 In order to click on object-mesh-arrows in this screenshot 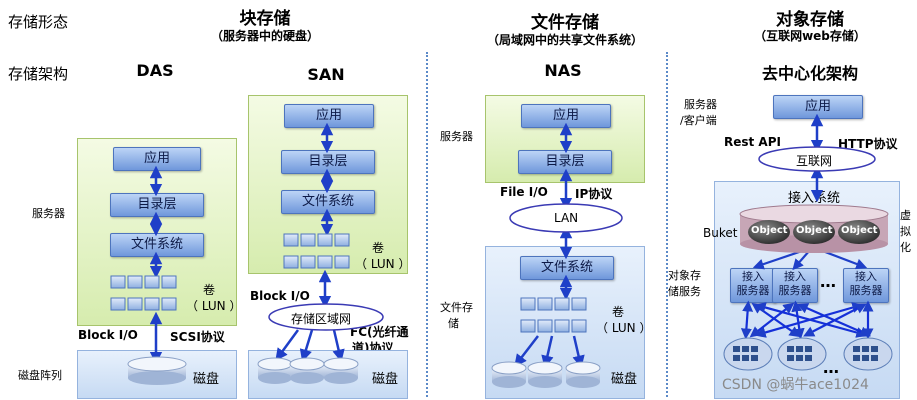, I will do `click(807, 320)`.